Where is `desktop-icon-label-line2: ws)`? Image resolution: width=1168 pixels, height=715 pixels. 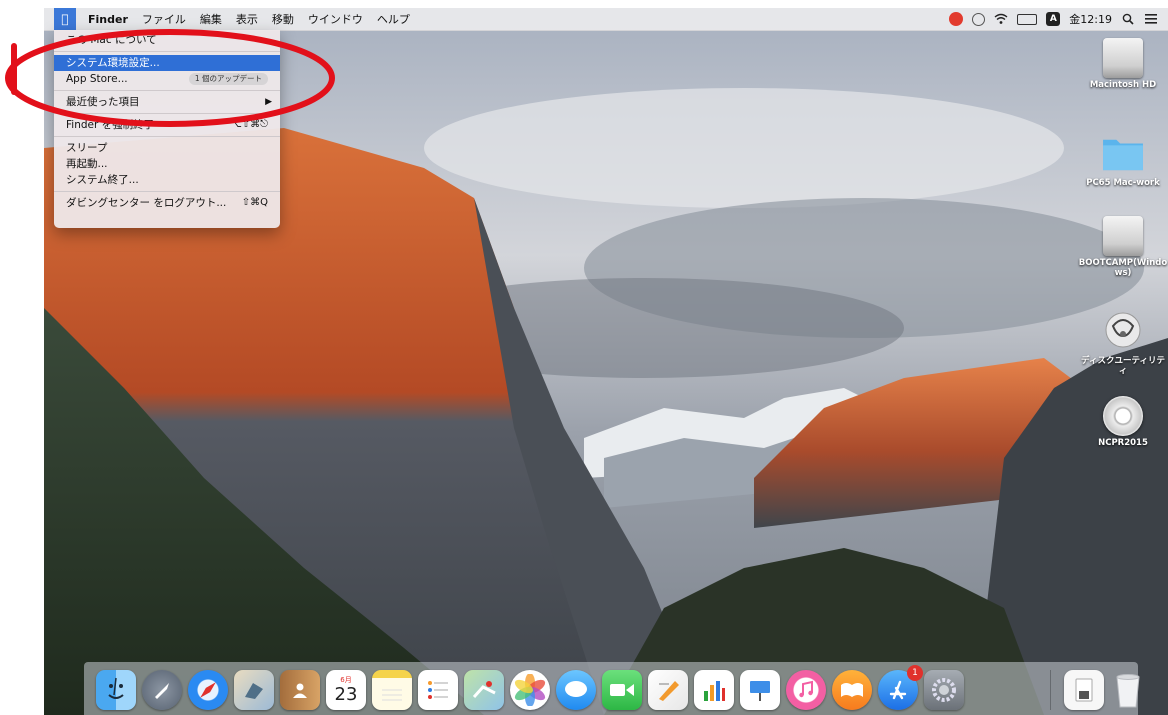
desktop-icon-label-line2: ws) is located at coordinates (1123, 273).